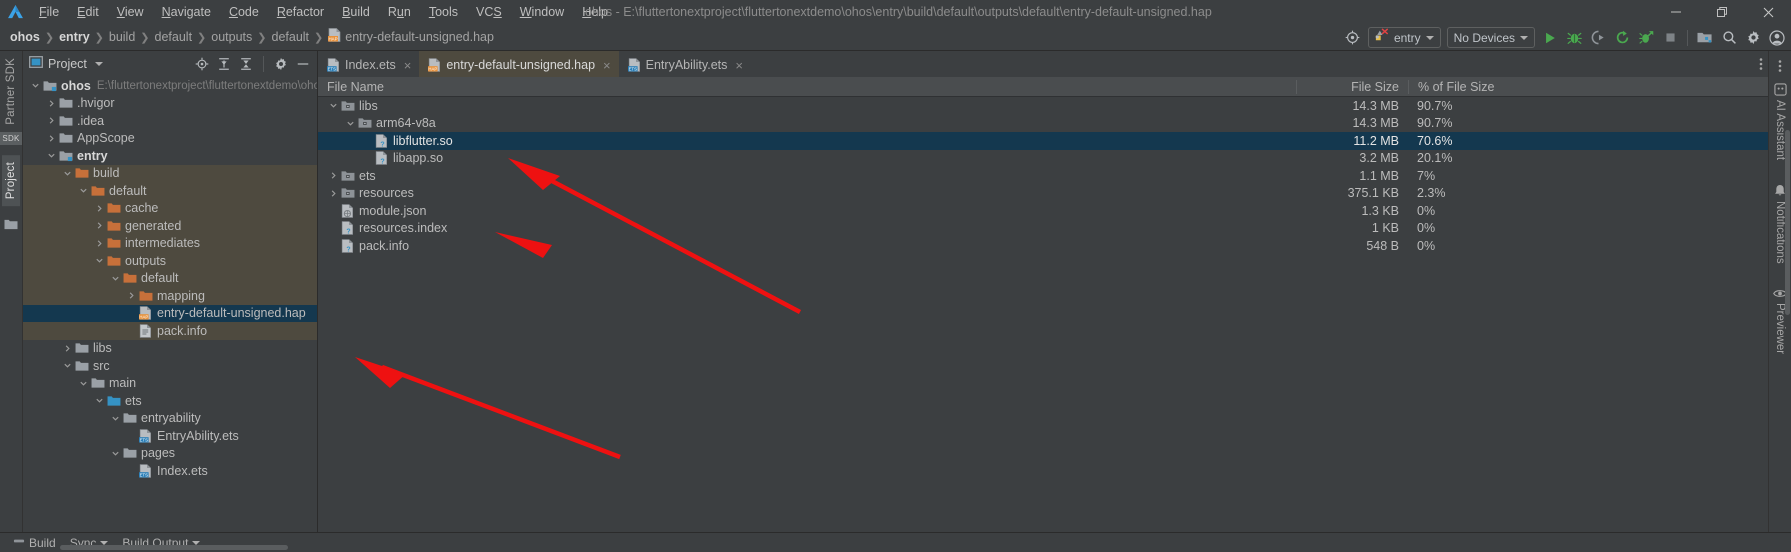 This screenshot has height=552, width=1791. Describe the element at coordinates (170, 208) in the screenshot. I see `tree-row: cache` at that location.